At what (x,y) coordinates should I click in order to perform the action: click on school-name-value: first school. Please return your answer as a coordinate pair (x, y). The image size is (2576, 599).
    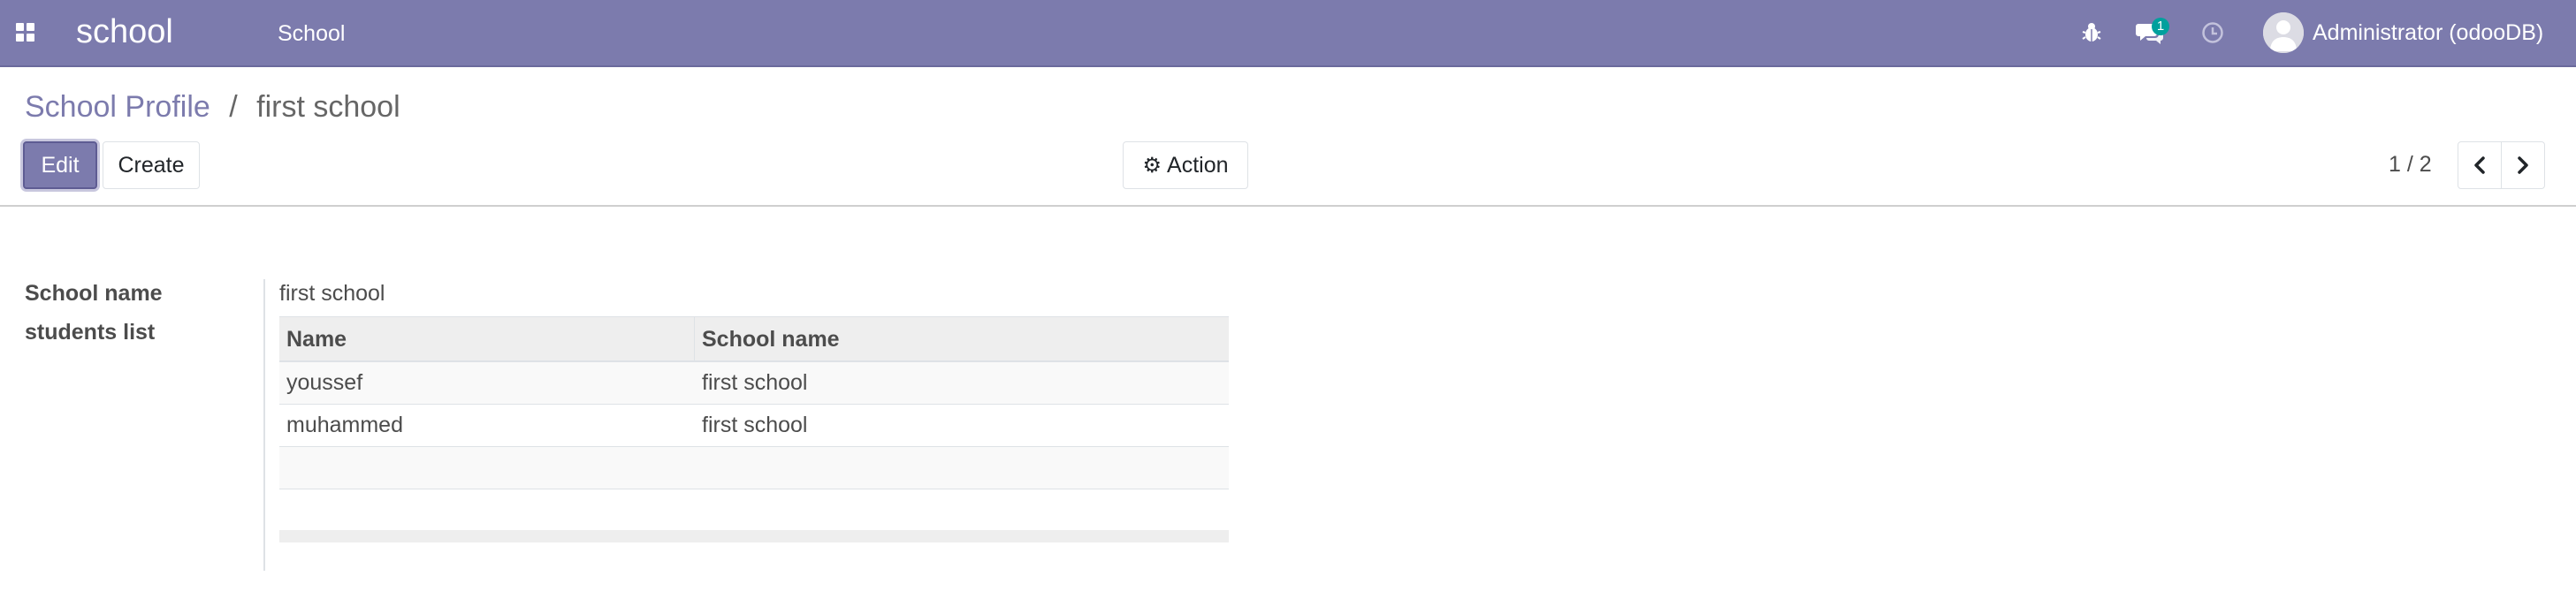
    Looking at the image, I should click on (332, 293).